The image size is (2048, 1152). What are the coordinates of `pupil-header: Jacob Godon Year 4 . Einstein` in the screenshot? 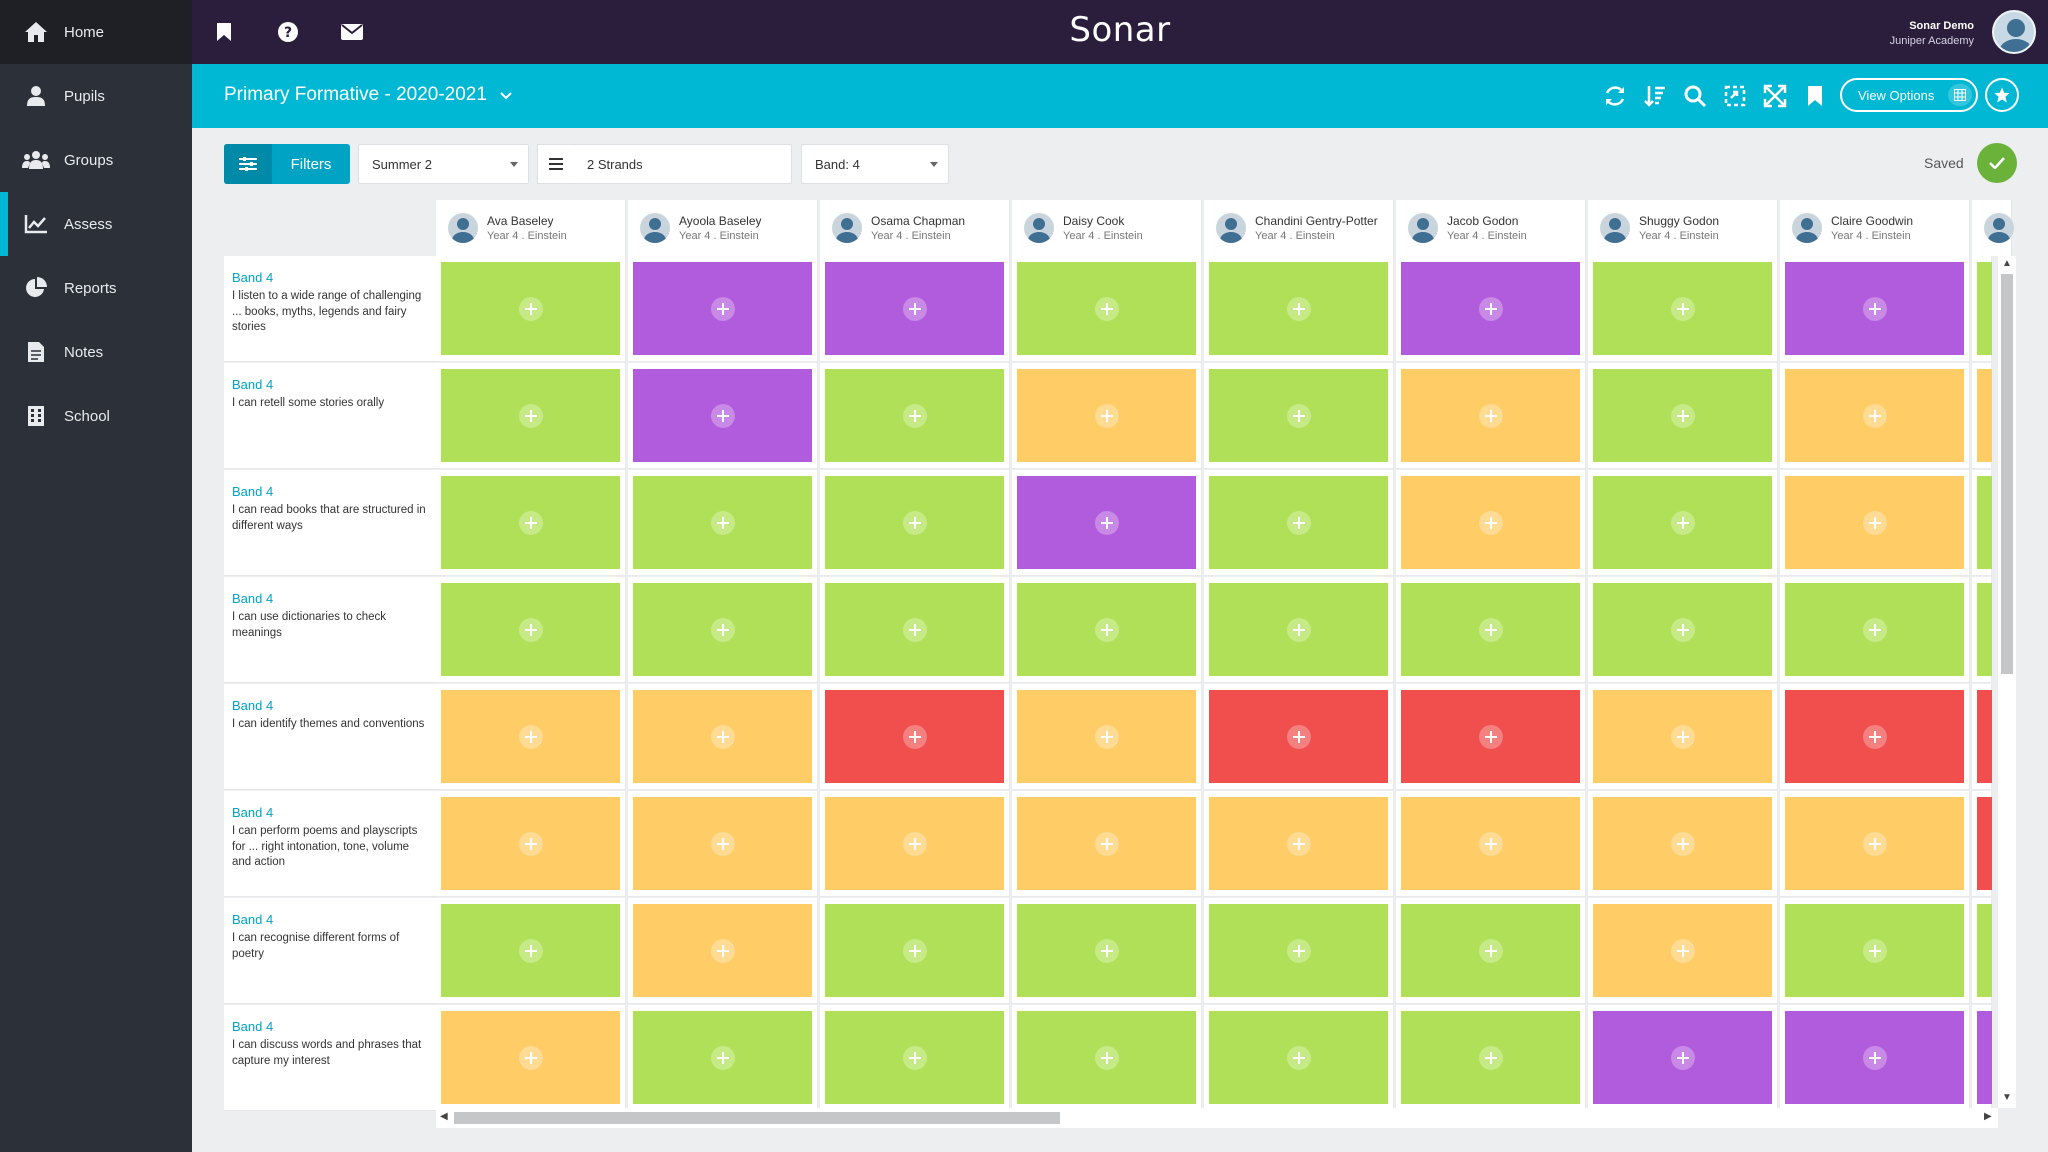 It's located at (1491, 228).